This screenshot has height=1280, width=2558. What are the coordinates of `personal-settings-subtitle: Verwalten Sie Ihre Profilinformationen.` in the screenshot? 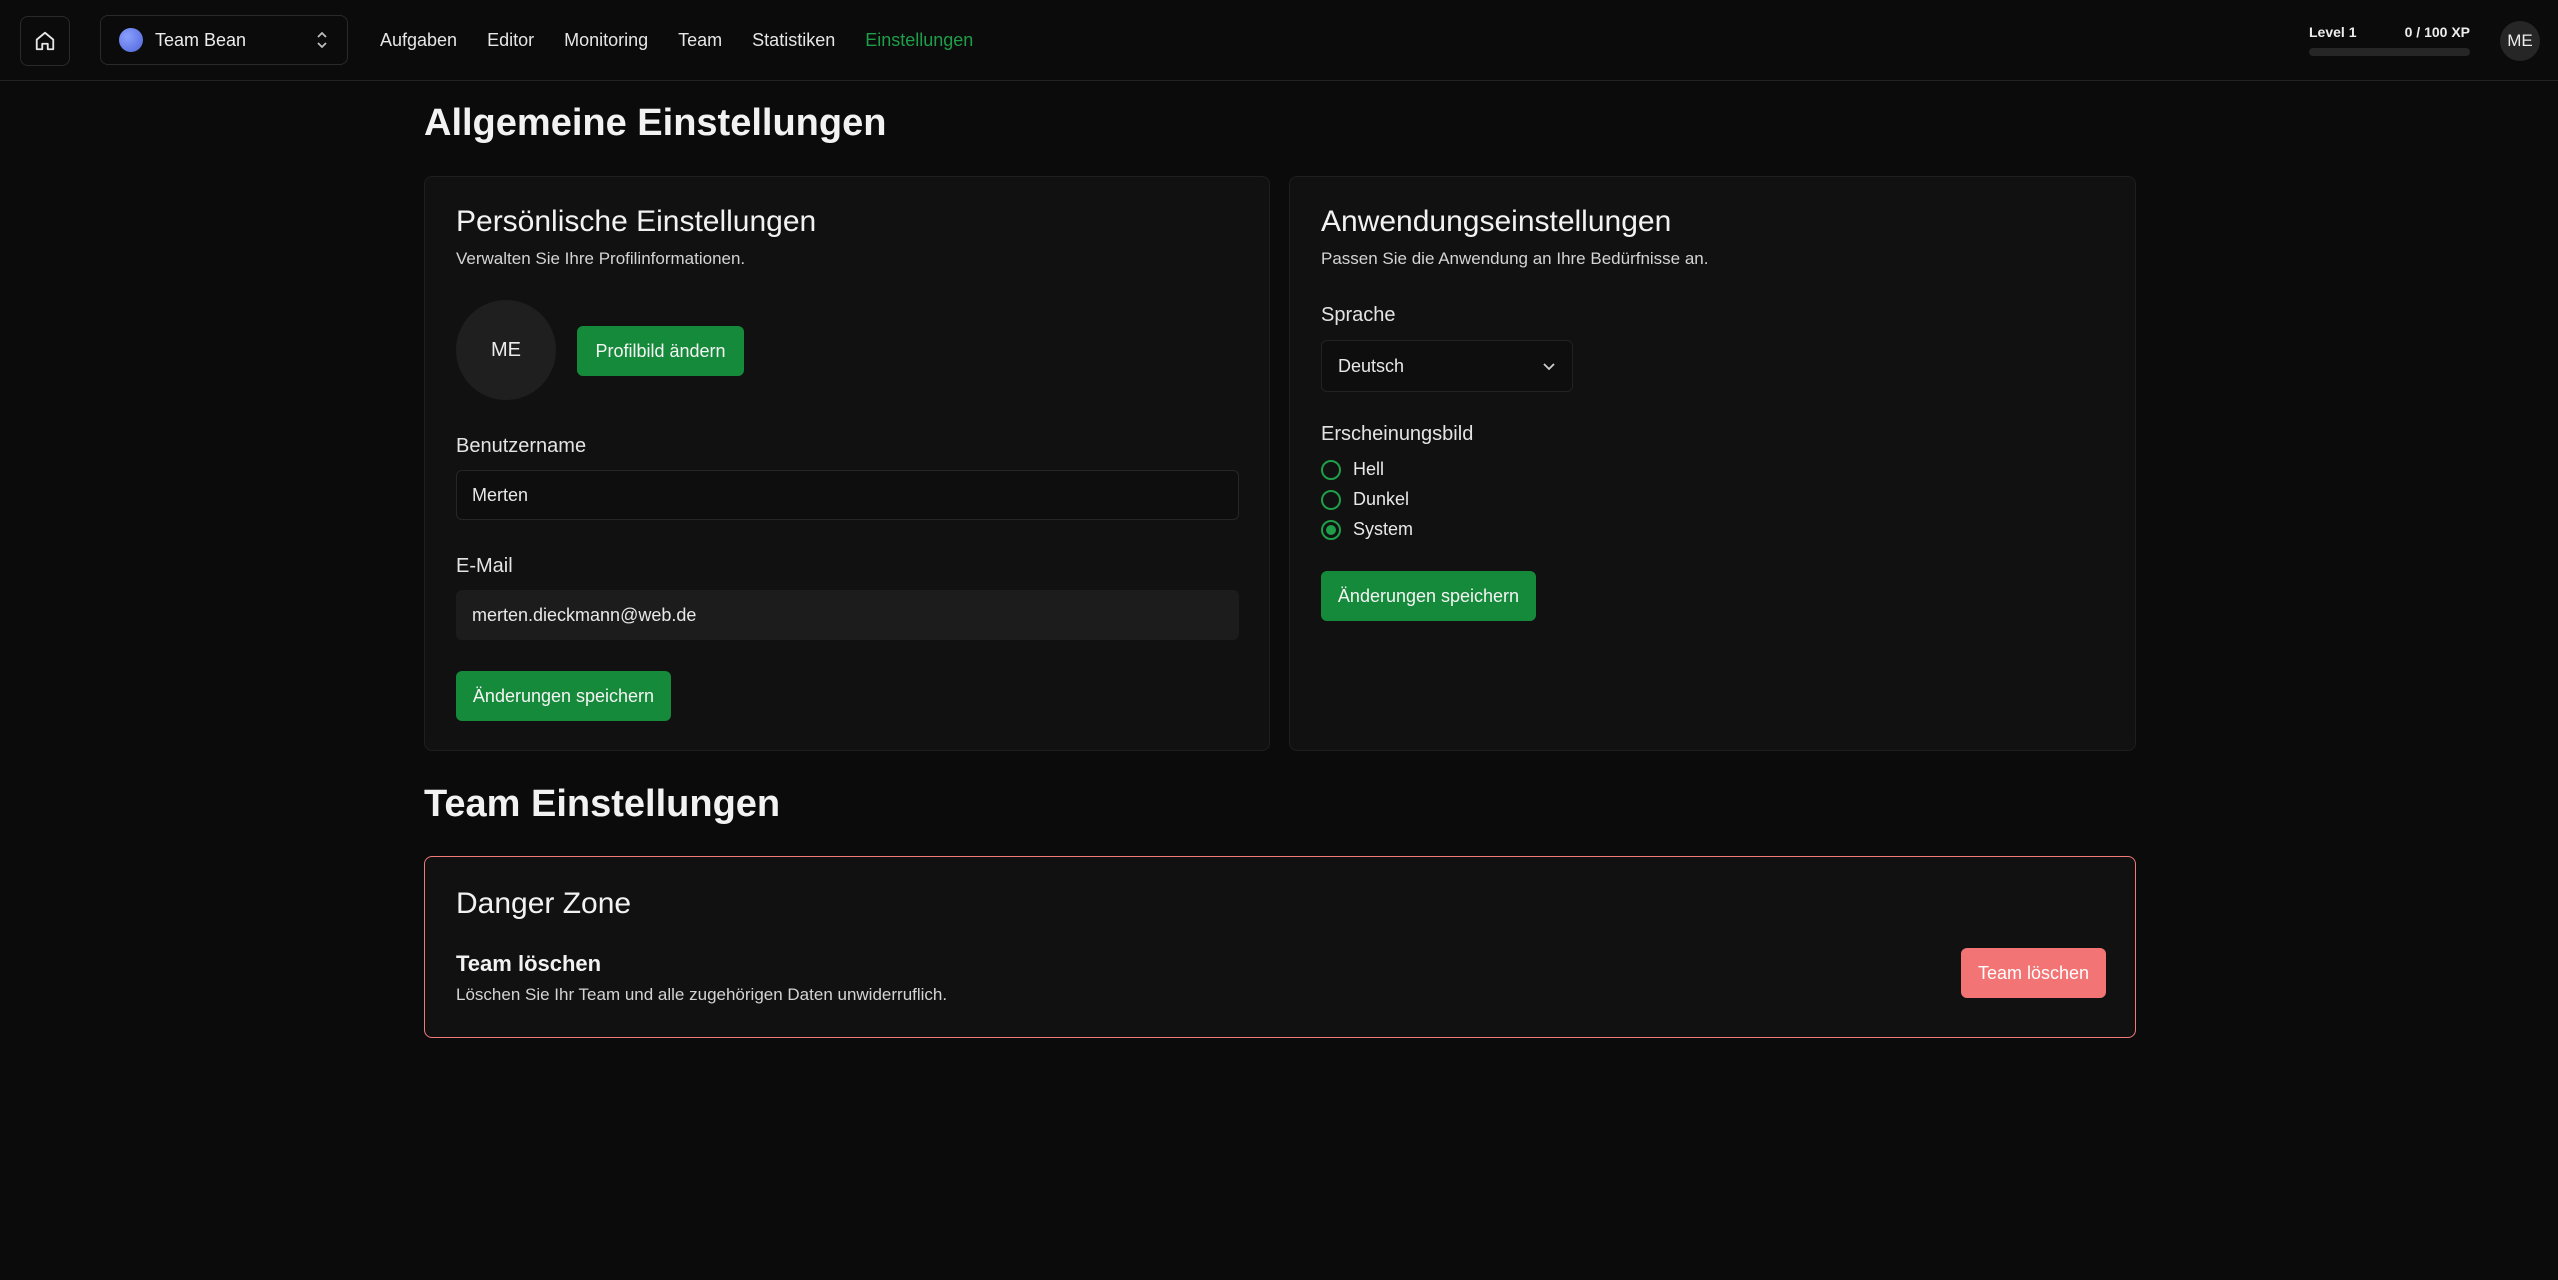 It's located at (601, 258).